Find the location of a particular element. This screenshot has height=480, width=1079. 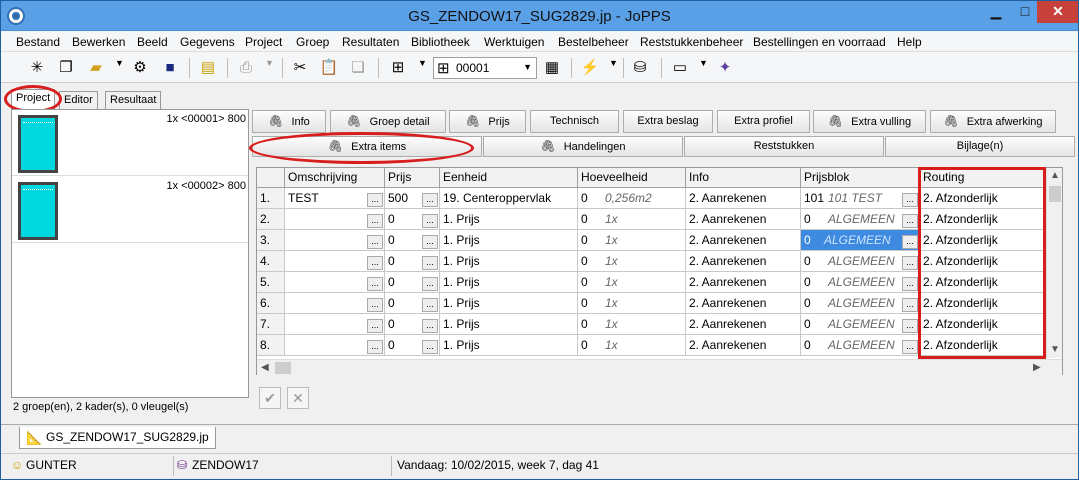

cell-hoeveelheid: 0 0,256m2 is located at coordinates (632, 198).